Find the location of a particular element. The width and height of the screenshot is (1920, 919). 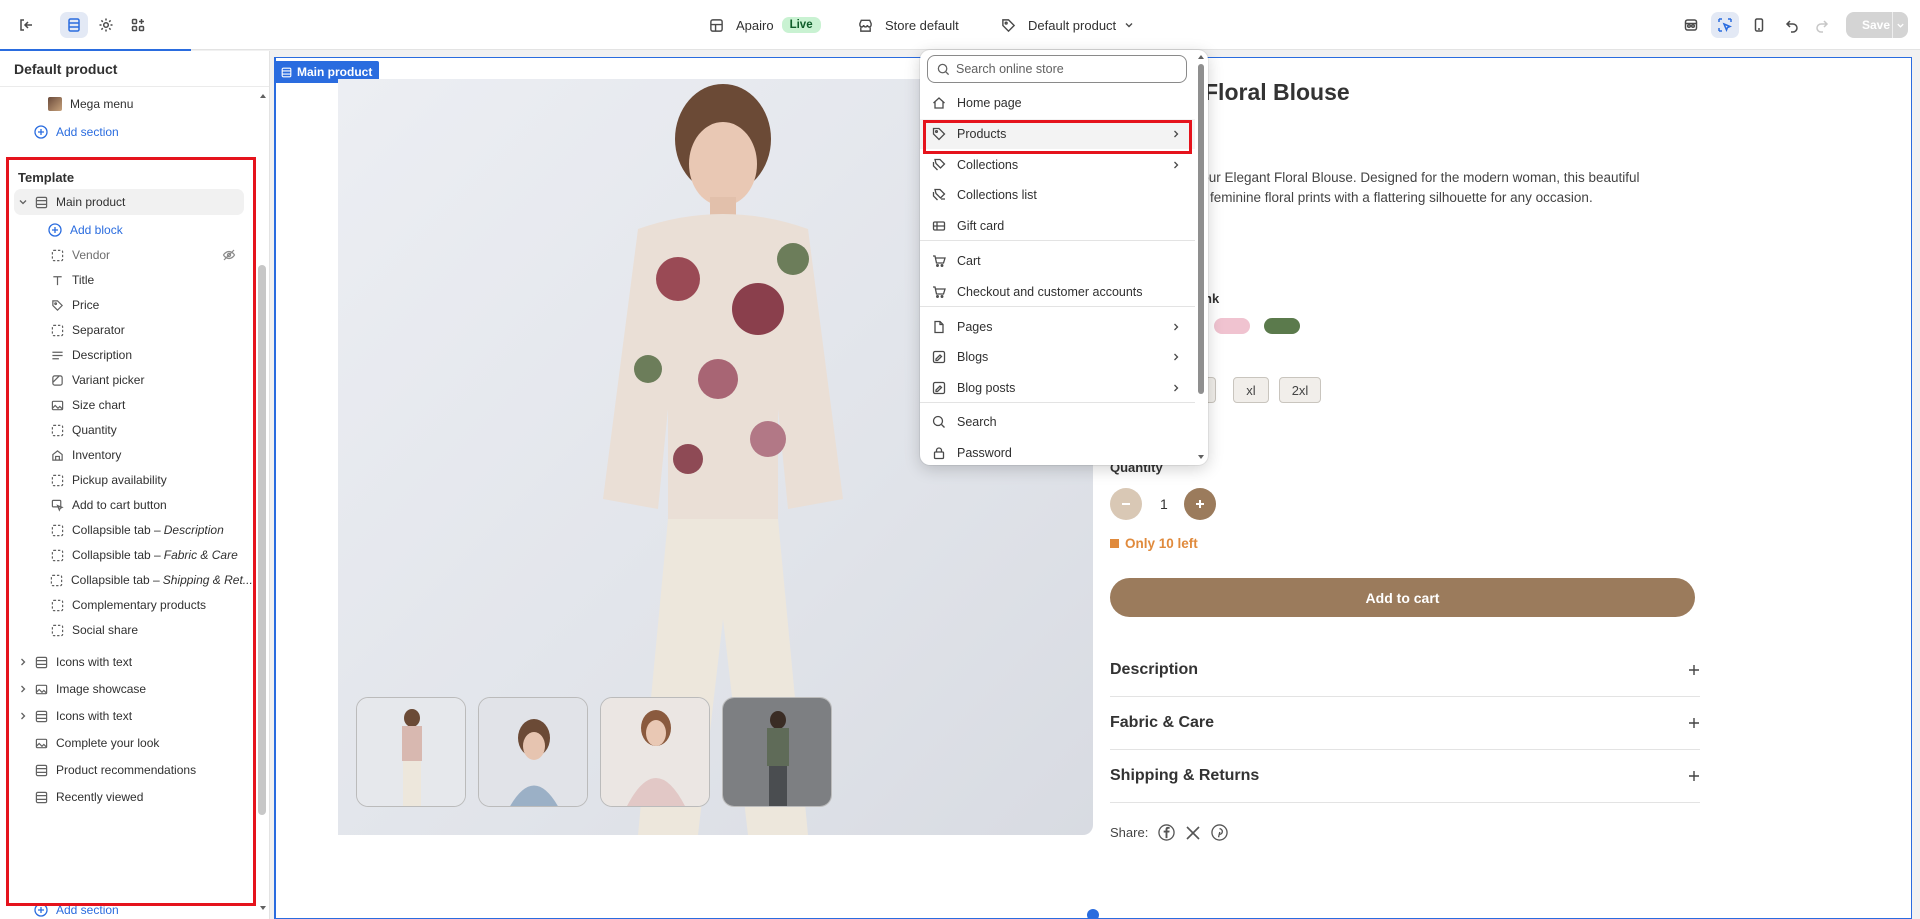

inventory-text: Only 10 left is located at coordinates (1161, 543).